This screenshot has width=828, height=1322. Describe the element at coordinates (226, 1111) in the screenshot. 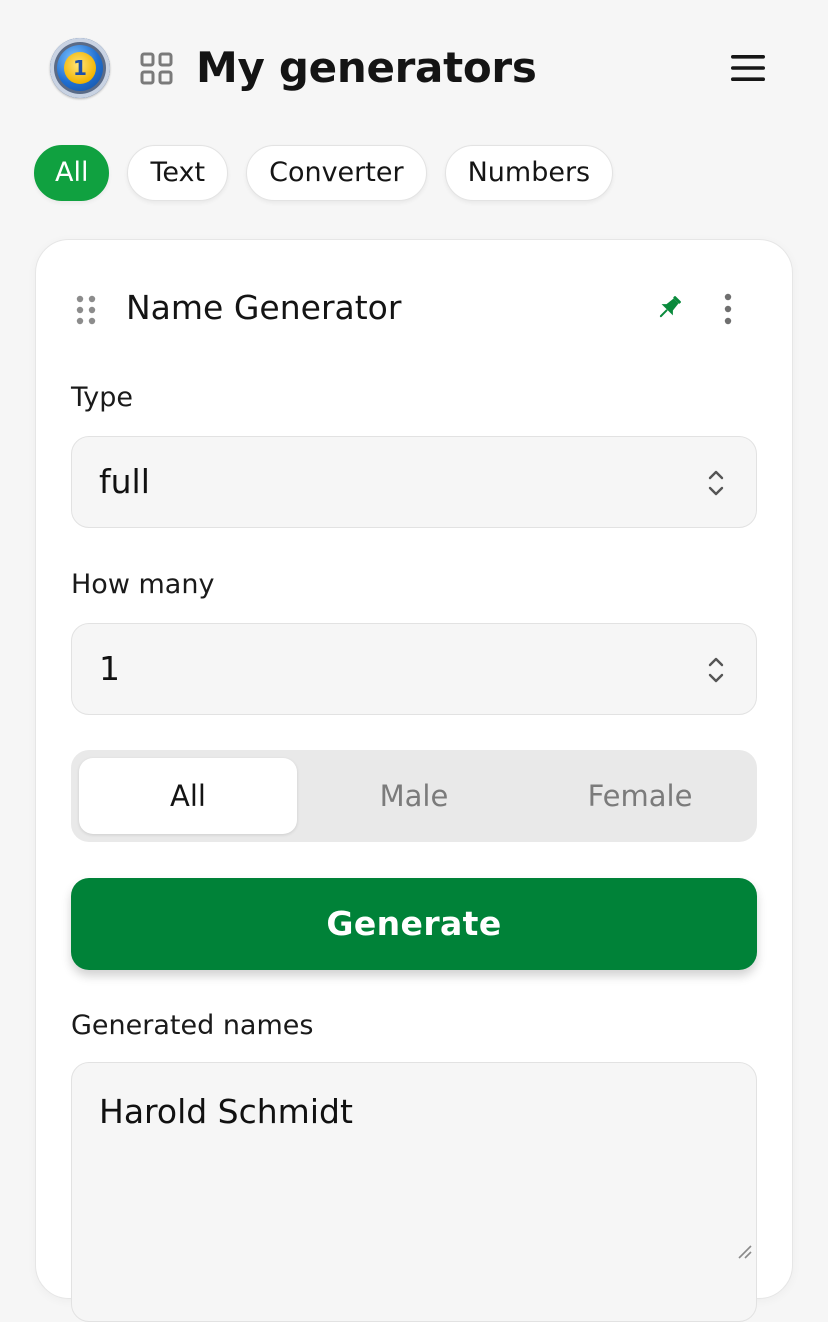

I see `generated-names-value: Harold Schmidt` at that location.